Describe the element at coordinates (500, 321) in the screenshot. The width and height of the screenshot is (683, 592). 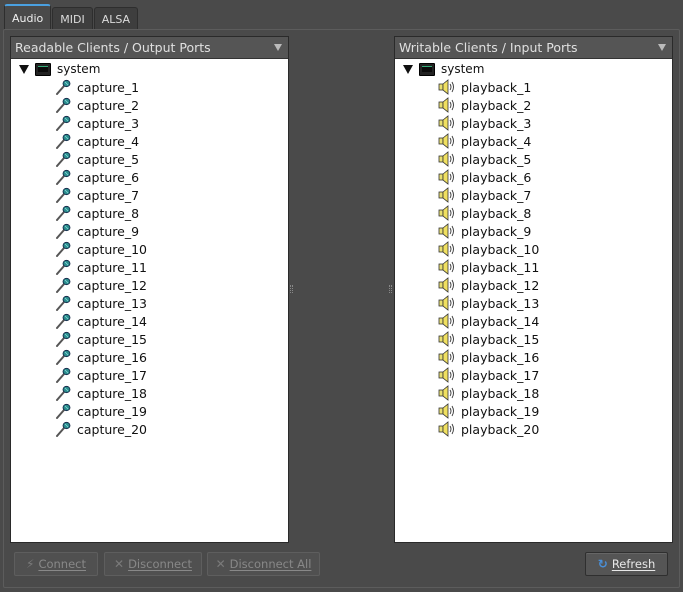
I see `port-name: playback_14` at that location.